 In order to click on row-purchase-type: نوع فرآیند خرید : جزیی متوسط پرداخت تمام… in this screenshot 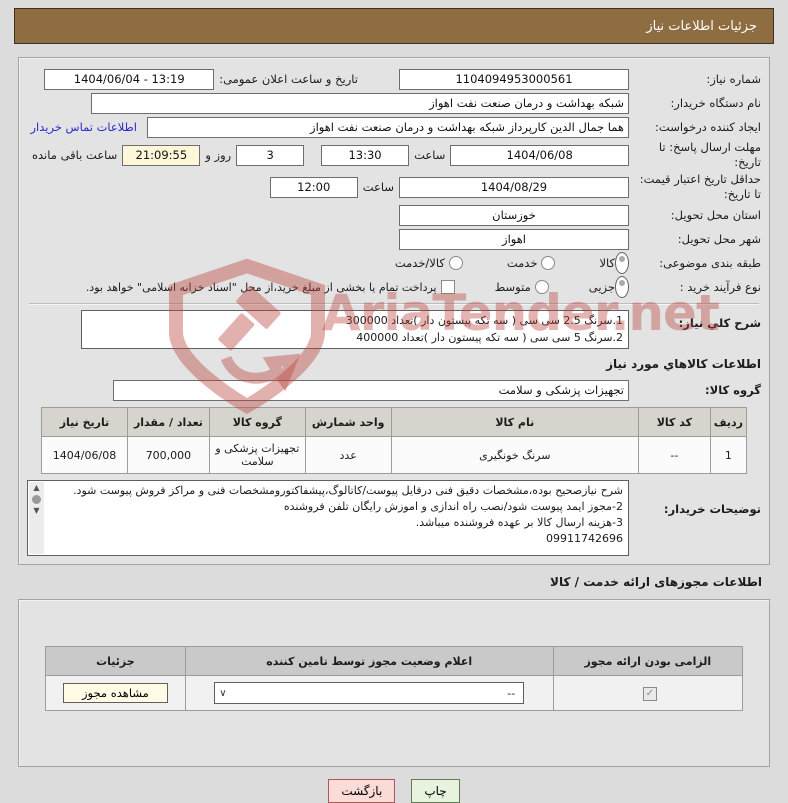, I will do `click(394, 287)`.